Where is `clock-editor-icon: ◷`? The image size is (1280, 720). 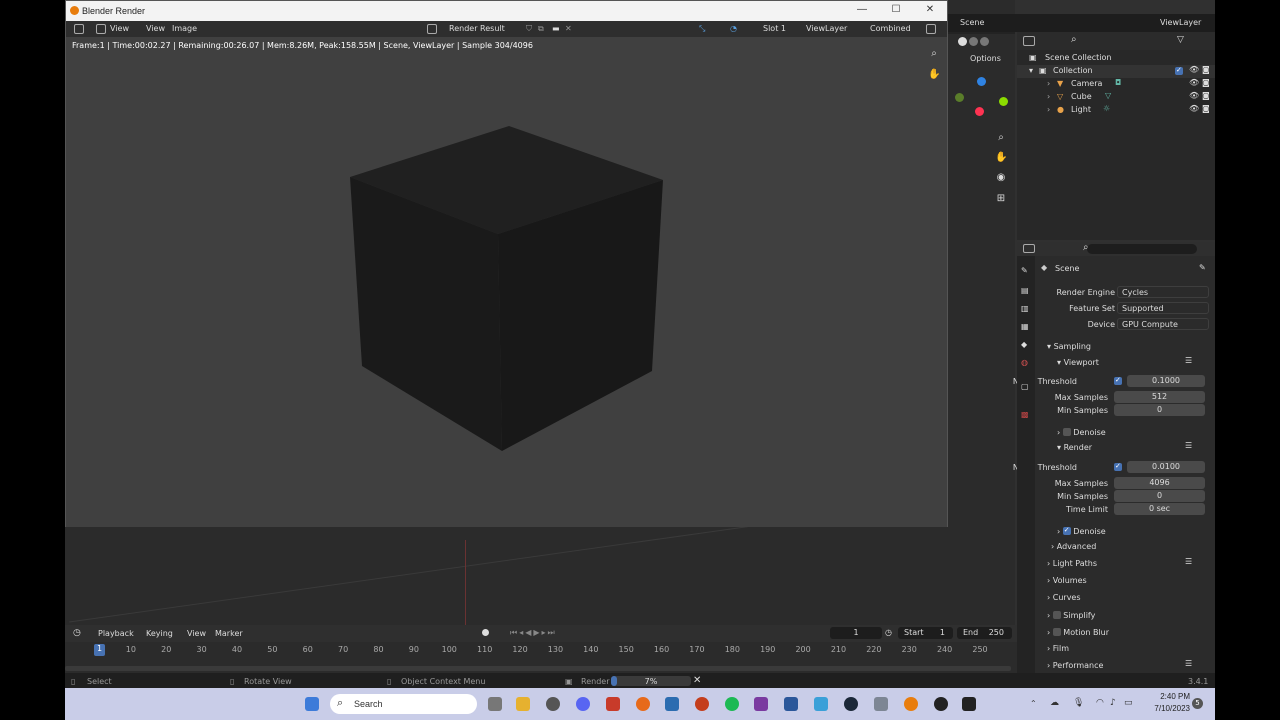
clock-editor-icon: ◷ is located at coordinates (77, 633).